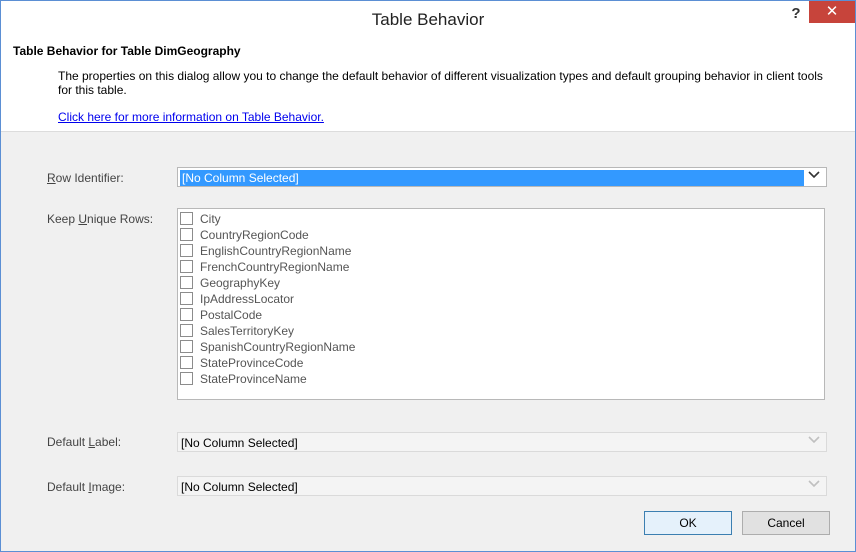 The image size is (856, 552). I want to click on default-image-label: Default Image:, so click(86, 487).